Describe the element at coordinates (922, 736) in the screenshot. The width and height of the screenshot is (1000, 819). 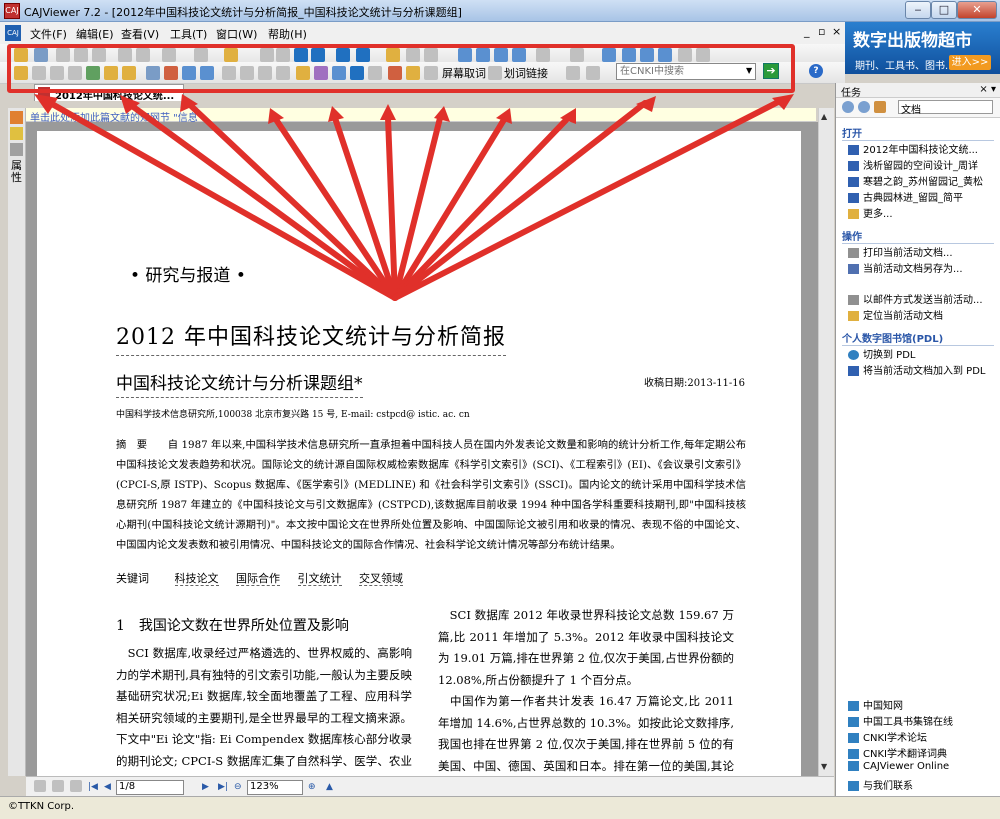
I see `link-forum: CNKI学术论坛` at that location.